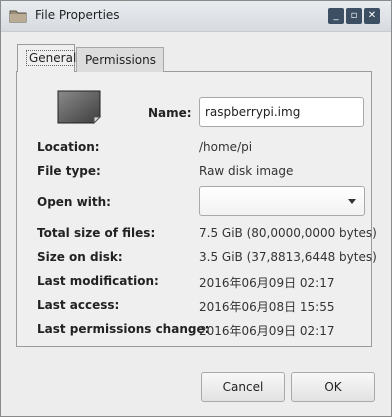  What do you see at coordinates (68, 147) in the screenshot?
I see `location-label: Location:` at bounding box center [68, 147].